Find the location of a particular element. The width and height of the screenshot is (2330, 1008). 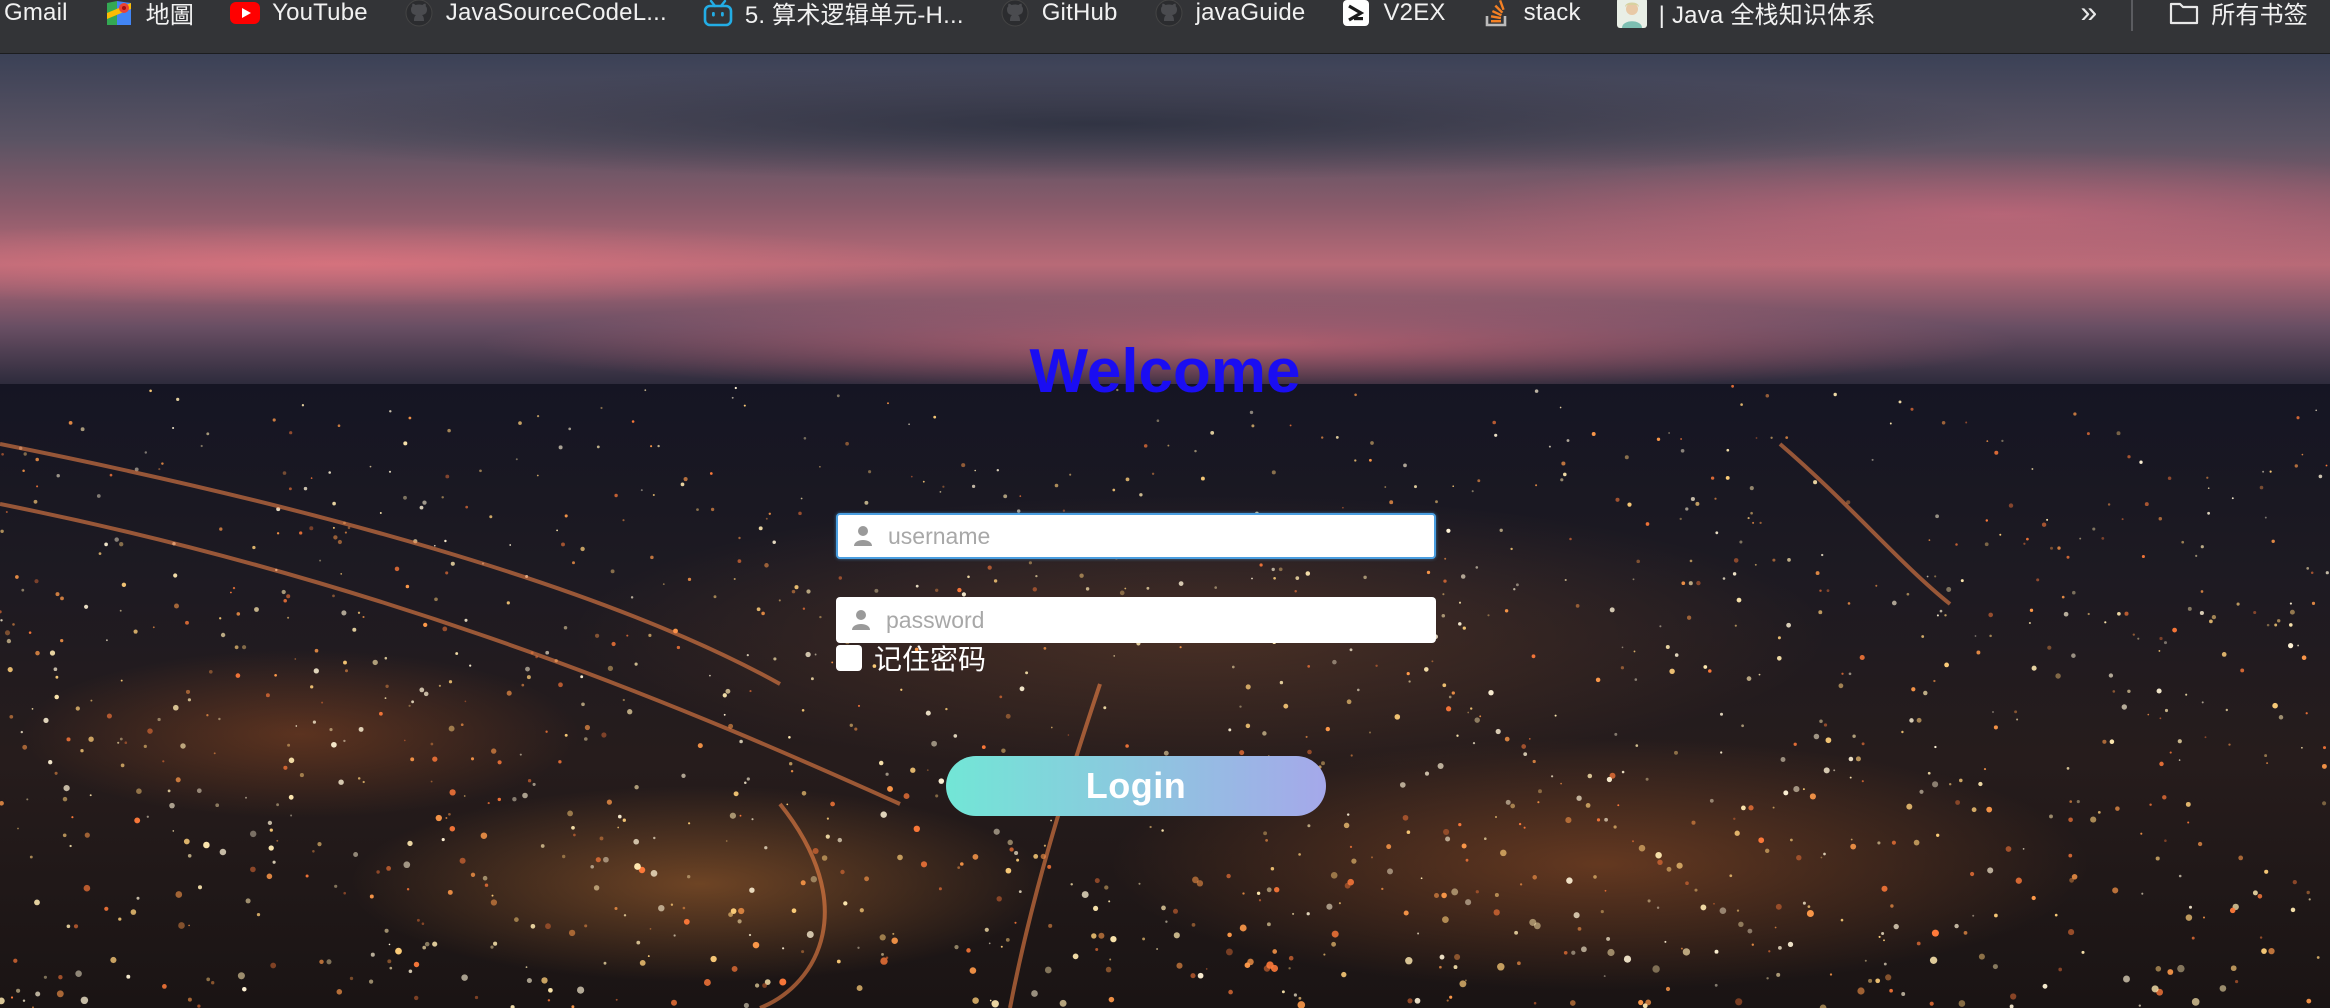

bookmark-label: javaGuide is located at coordinates (1250, 13).